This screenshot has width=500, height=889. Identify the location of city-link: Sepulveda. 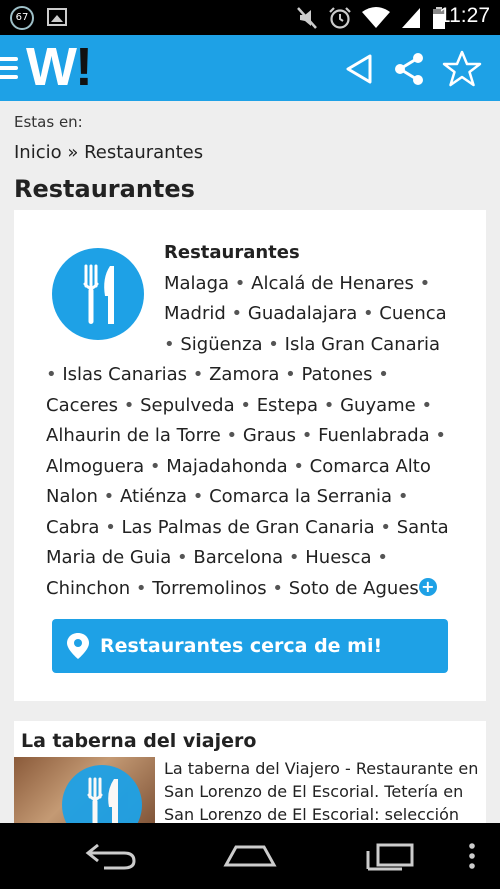
(187, 405).